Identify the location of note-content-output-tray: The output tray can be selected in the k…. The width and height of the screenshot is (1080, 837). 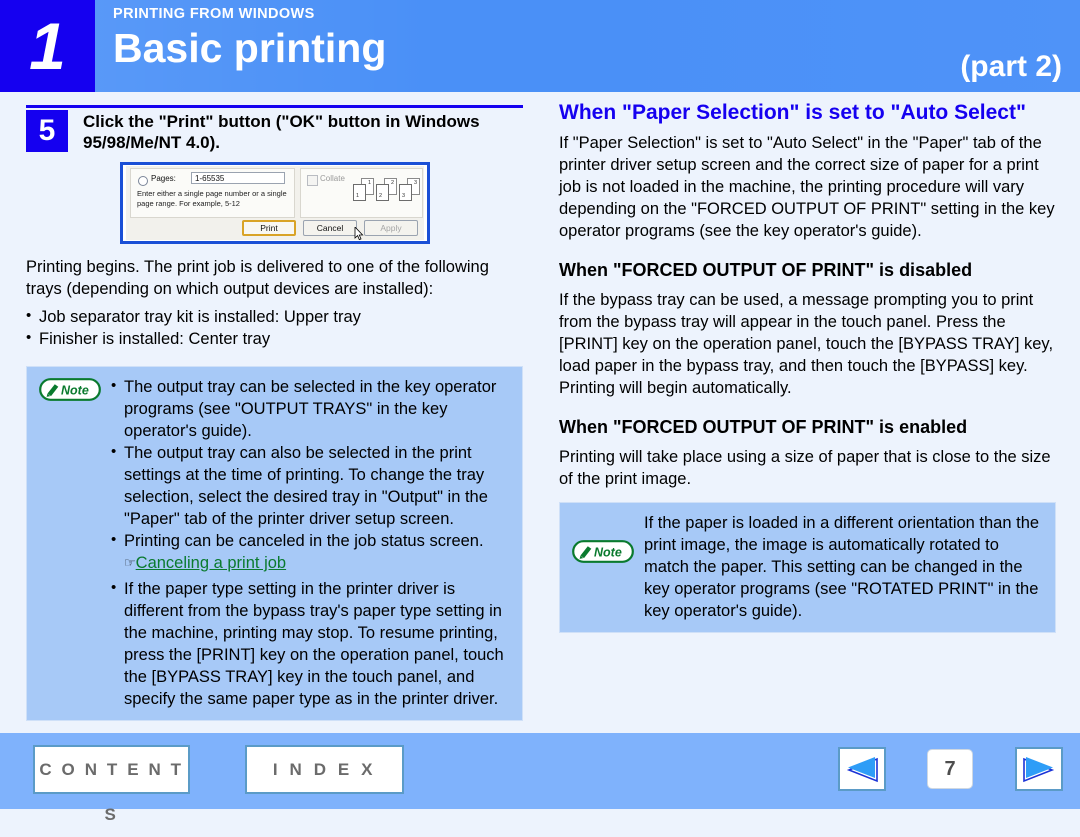
(312, 542).